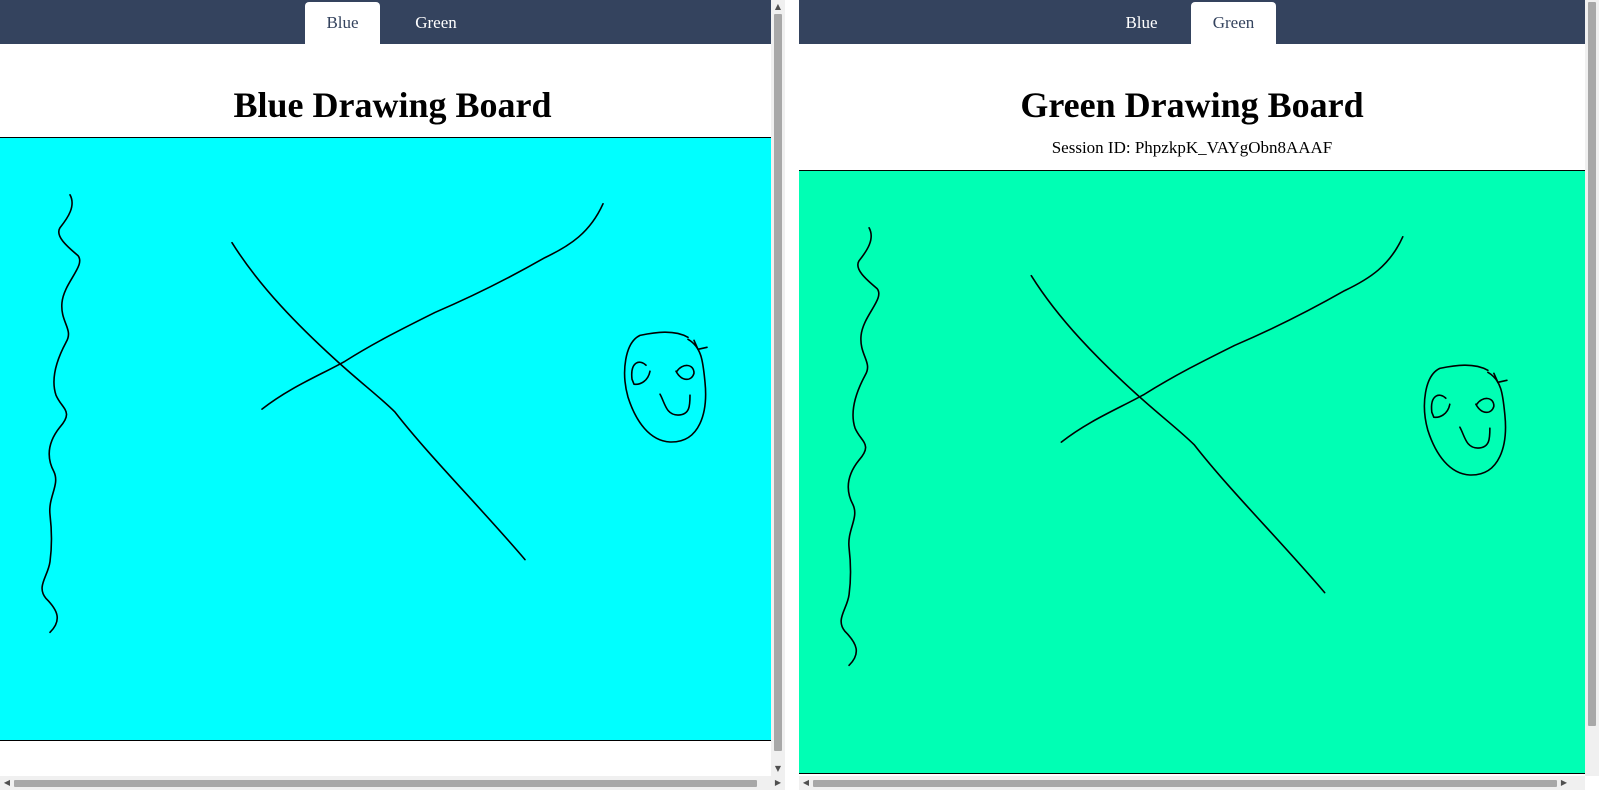 The image size is (1599, 790). I want to click on session-id-text: Session ID: PhpzkpK_VAYgObn8AAAF, so click(1192, 147).